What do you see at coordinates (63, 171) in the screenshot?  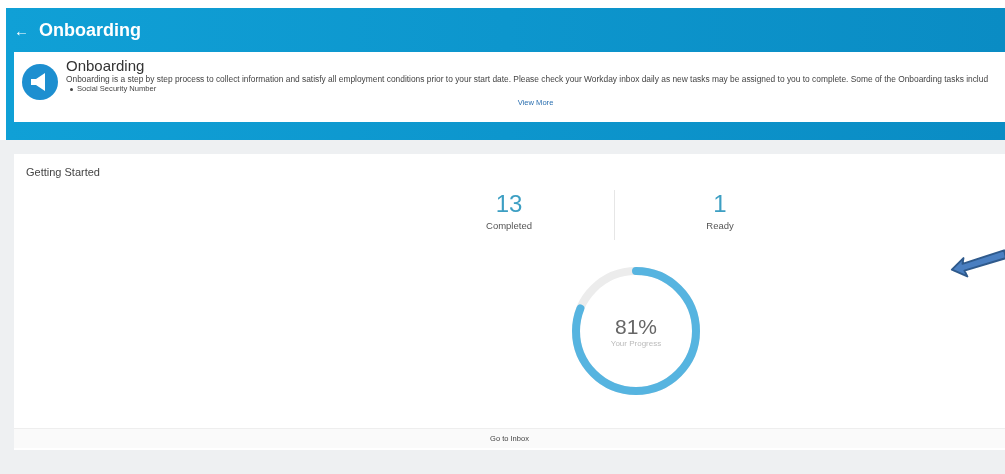 I see `panel-title: Getting Started` at bounding box center [63, 171].